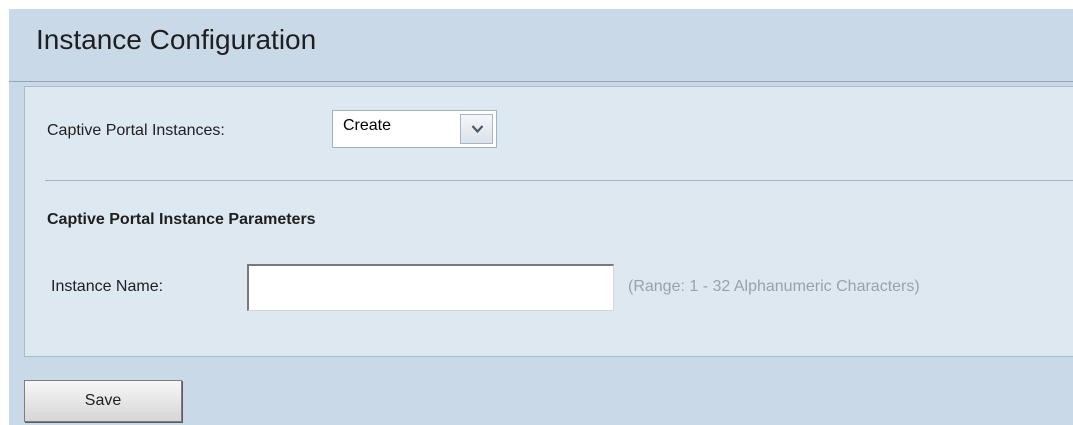 This screenshot has width=1073, height=425. What do you see at coordinates (107, 286) in the screenshot?
I see `instance-name-label: Instance Name:` at bounding box center [107, 286].